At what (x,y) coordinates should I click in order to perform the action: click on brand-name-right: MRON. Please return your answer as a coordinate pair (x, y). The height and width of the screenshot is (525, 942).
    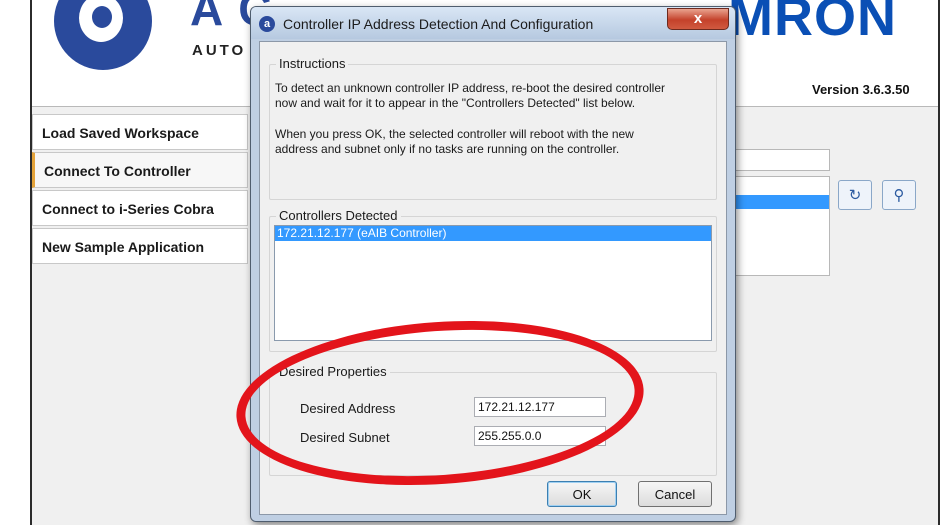
    Looking at the image, I should click on (812, 23).